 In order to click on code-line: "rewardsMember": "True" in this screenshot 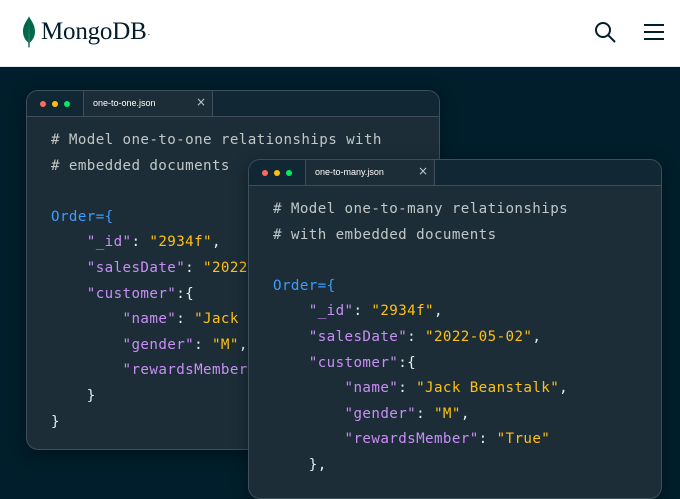, I will do `click(467, 440)`.